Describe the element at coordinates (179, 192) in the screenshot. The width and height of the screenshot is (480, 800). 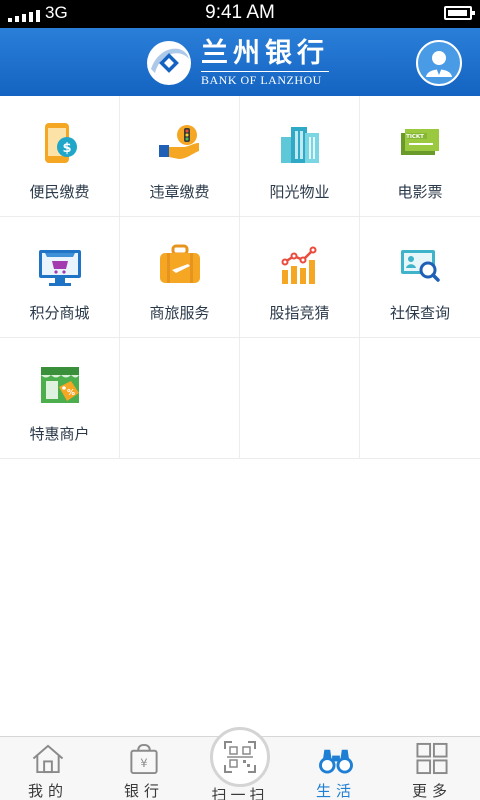
I see `service-label: 违章缴费` at that location.